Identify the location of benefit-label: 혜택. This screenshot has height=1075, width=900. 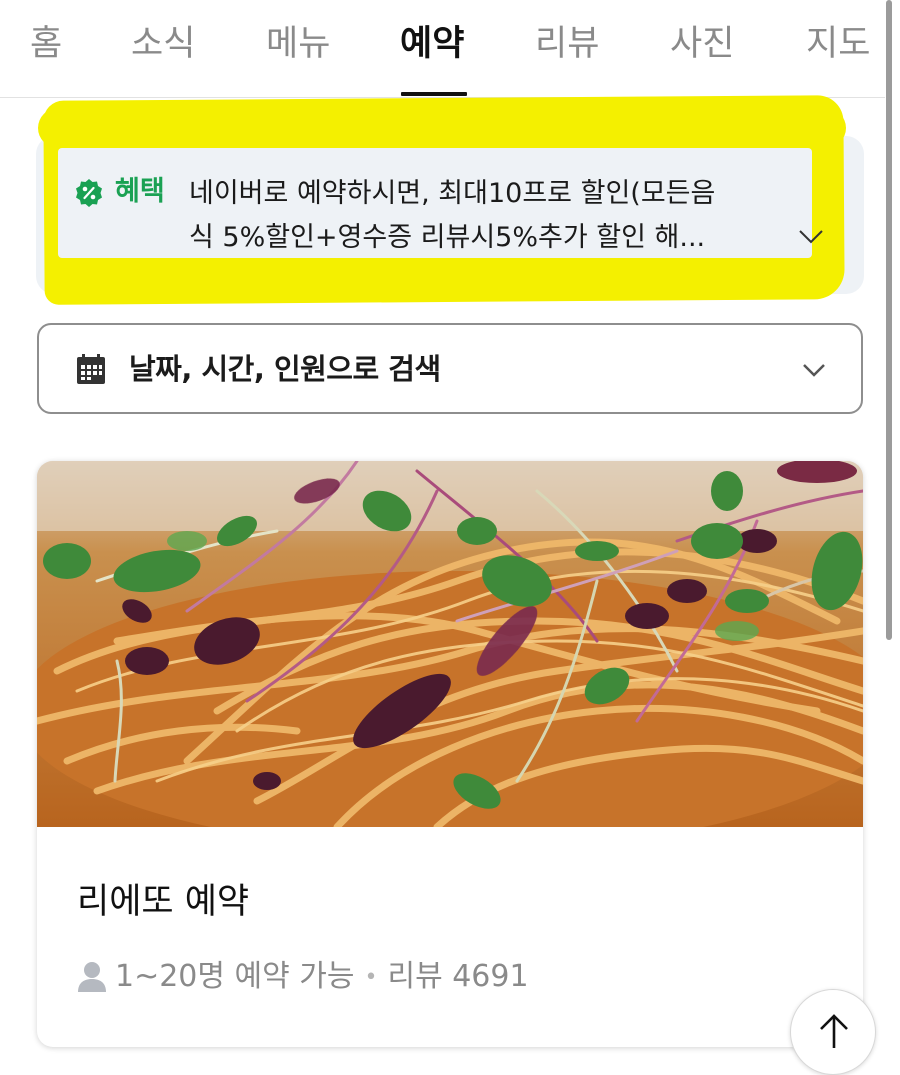
(140, 191).